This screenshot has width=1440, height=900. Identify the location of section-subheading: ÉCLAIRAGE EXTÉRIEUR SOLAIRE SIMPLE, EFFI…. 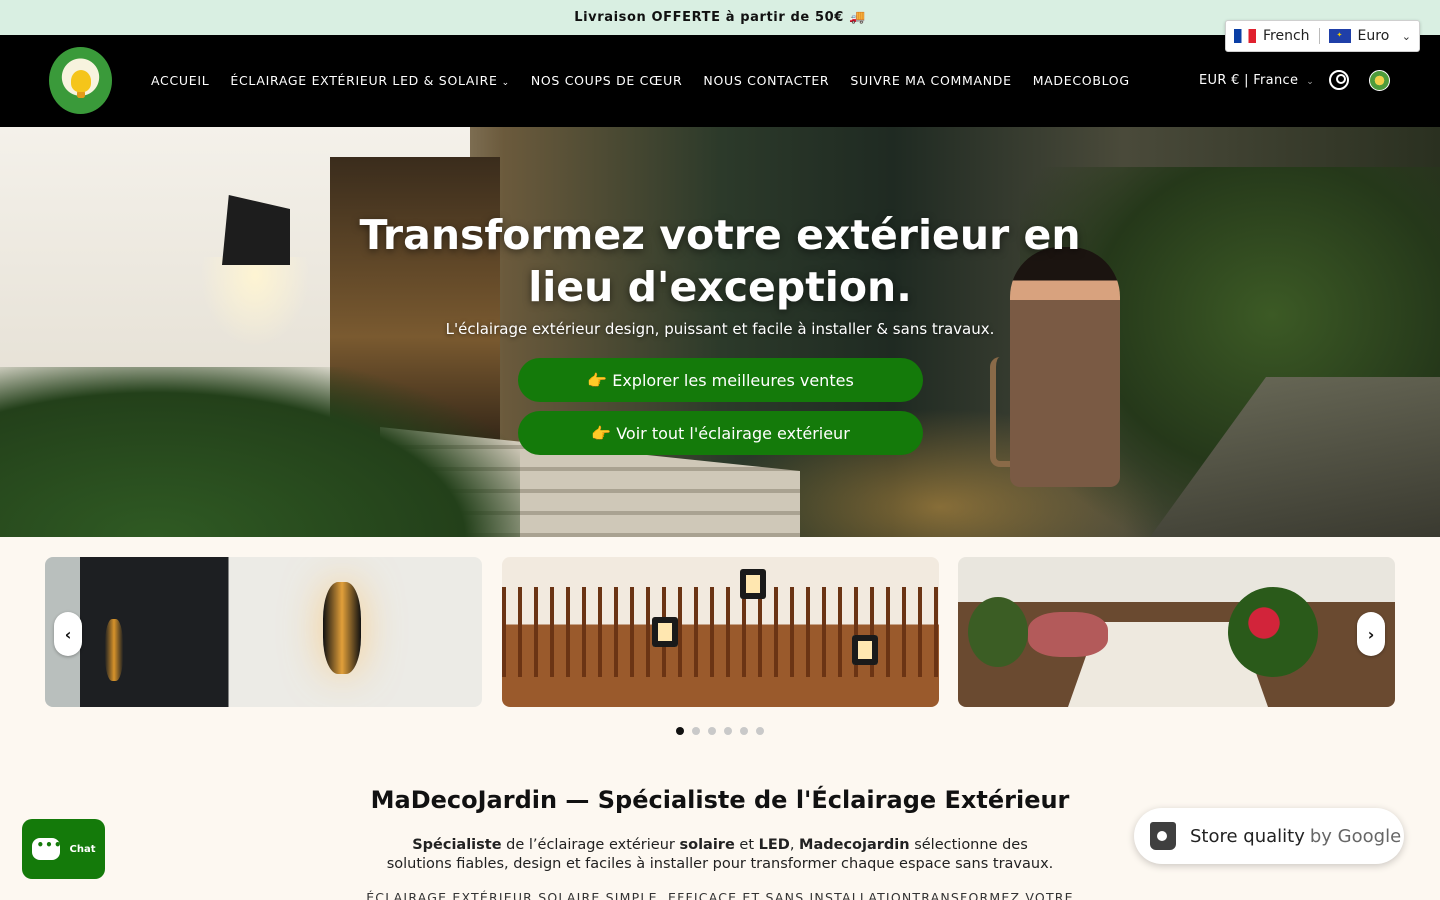
(720, 895).